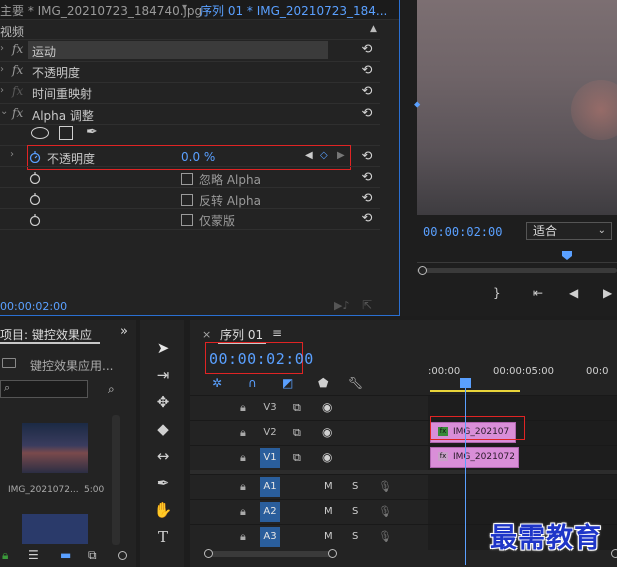 This screenshot has height=567, width=617. I want to click on nest-icon: ✲, so click(217, 383).